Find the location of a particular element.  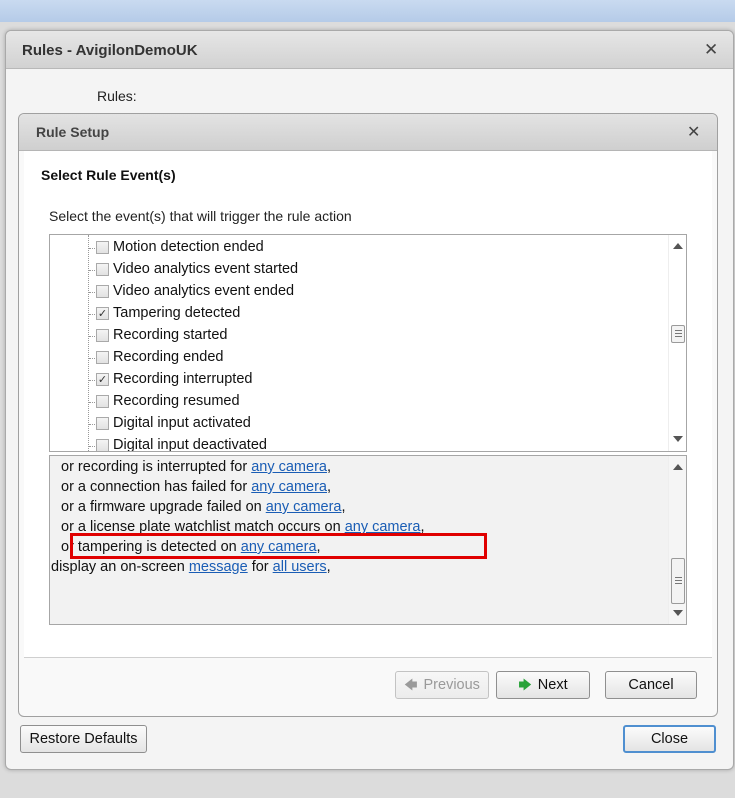

event-label: Video analytics event ended is located at coordinates (204, 291).